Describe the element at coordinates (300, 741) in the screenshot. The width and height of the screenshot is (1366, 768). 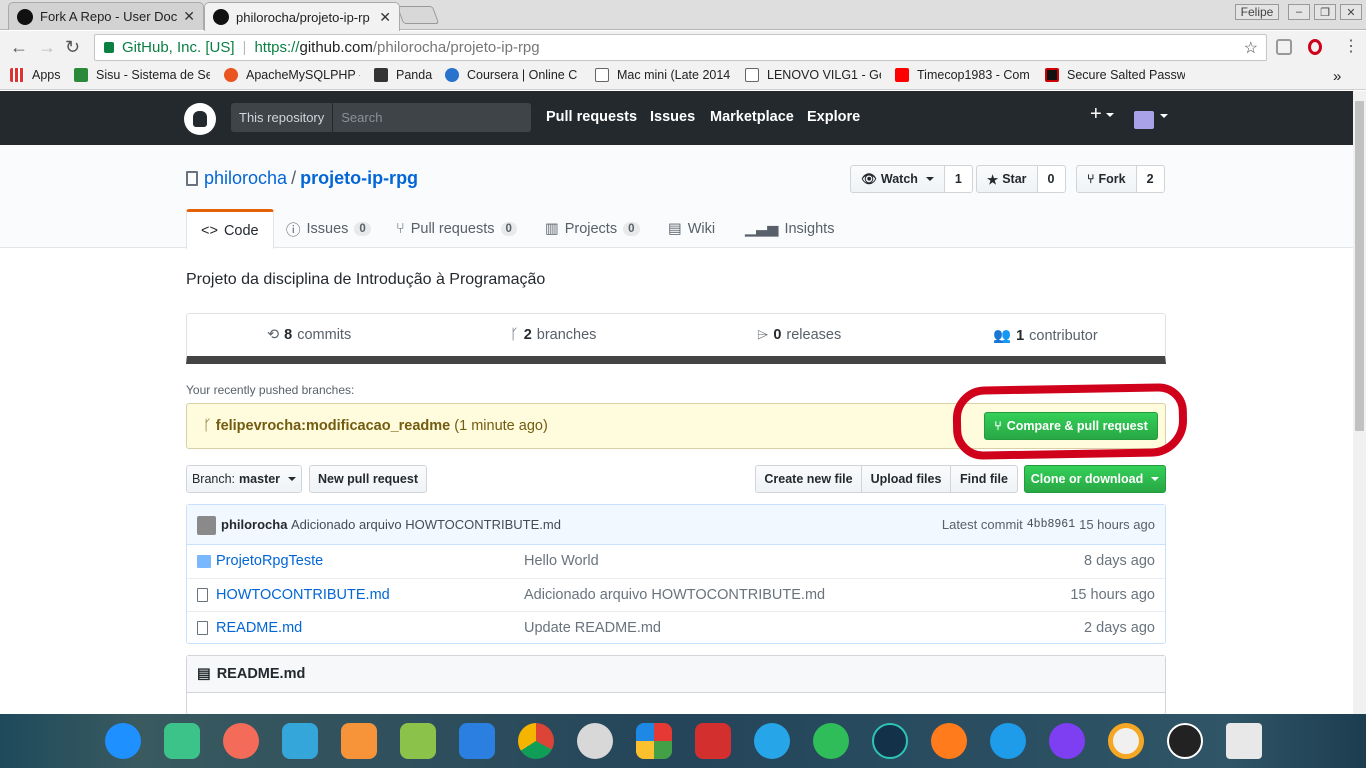
I see `usb-icon` at that location.